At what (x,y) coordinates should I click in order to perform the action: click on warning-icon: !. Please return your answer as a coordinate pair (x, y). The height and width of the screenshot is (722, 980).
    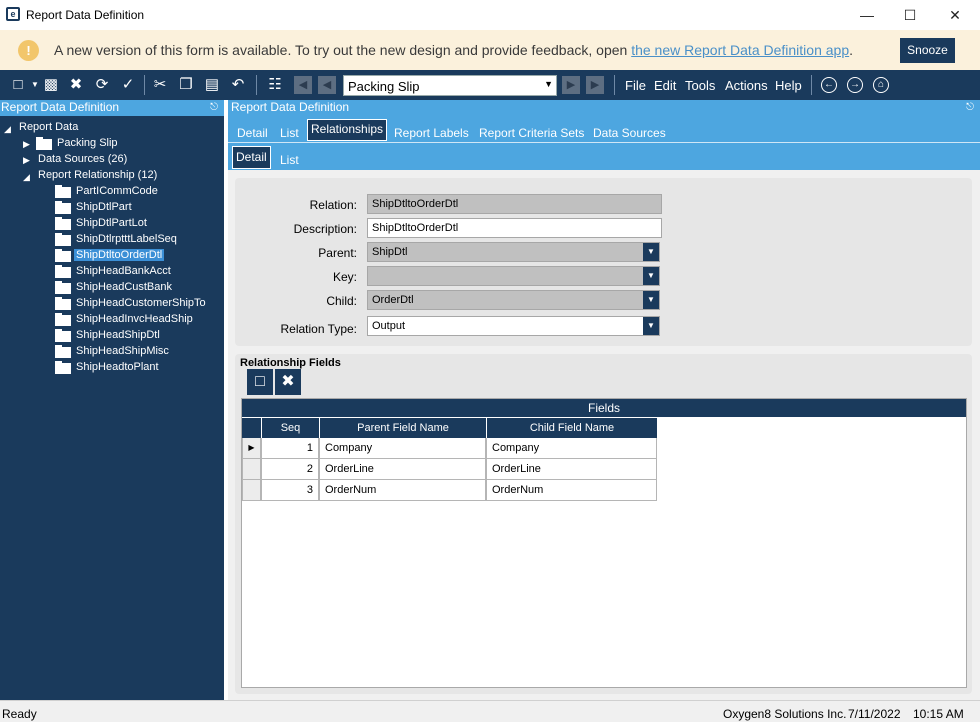
    Looking at the image, I should click on (28, 50).